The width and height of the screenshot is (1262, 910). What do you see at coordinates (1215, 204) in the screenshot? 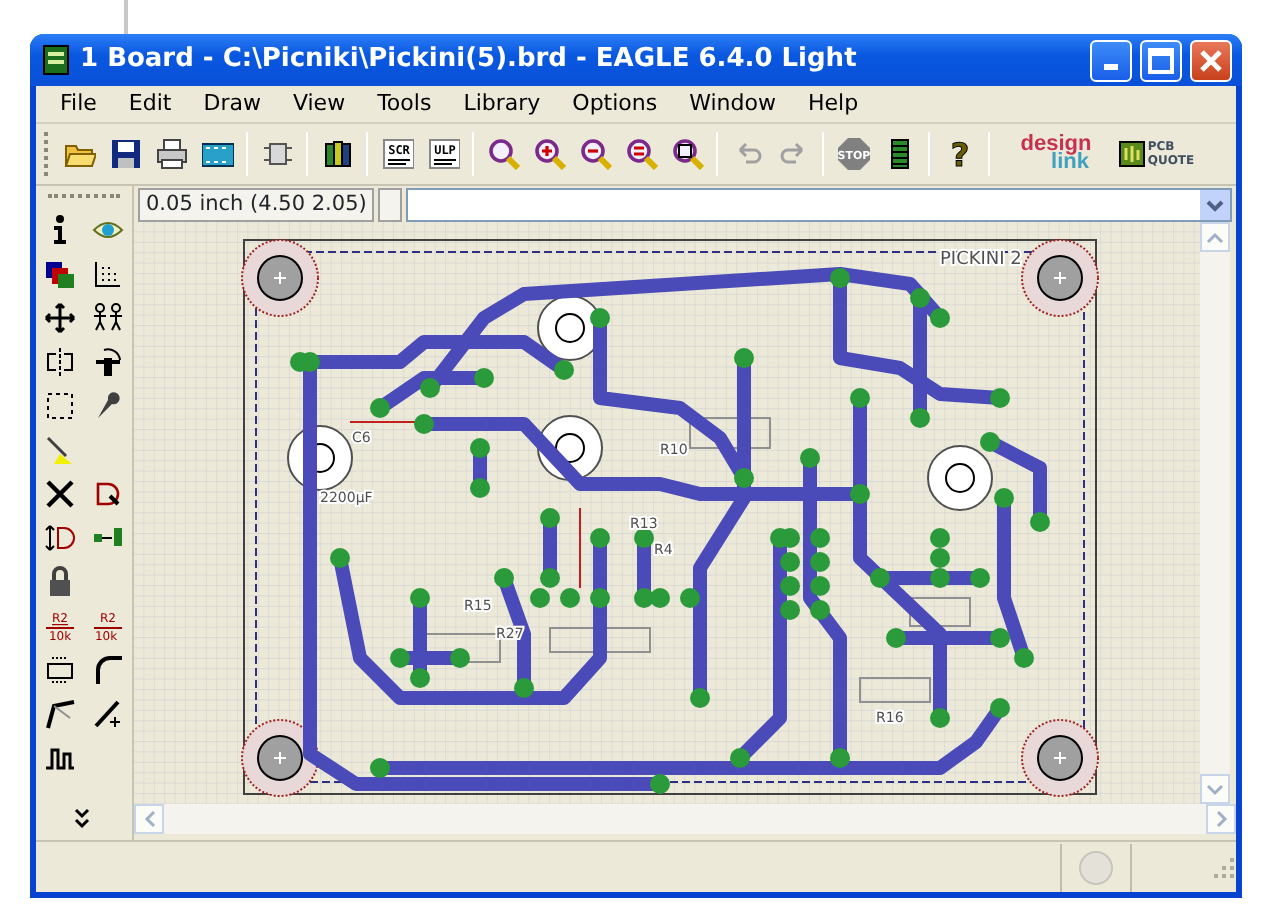
I see `dropdown-arrow-button` at bounding box center [1215, 204].